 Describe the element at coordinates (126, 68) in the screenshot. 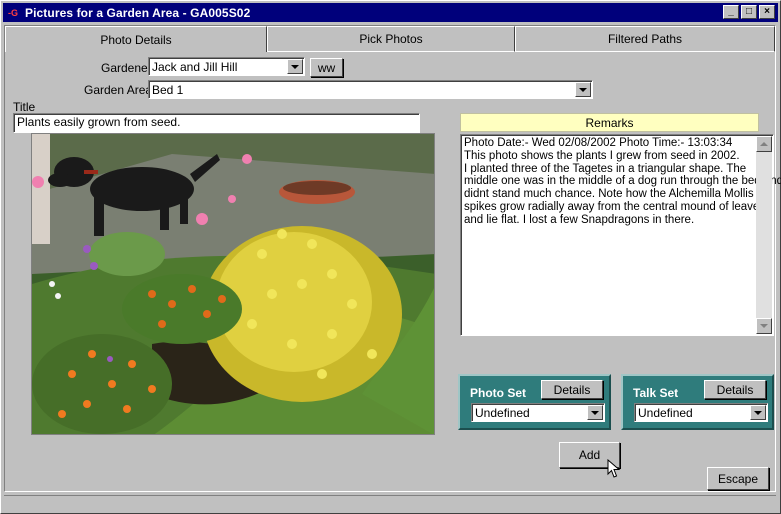

I see `gardener-label: Gardener` at that location.